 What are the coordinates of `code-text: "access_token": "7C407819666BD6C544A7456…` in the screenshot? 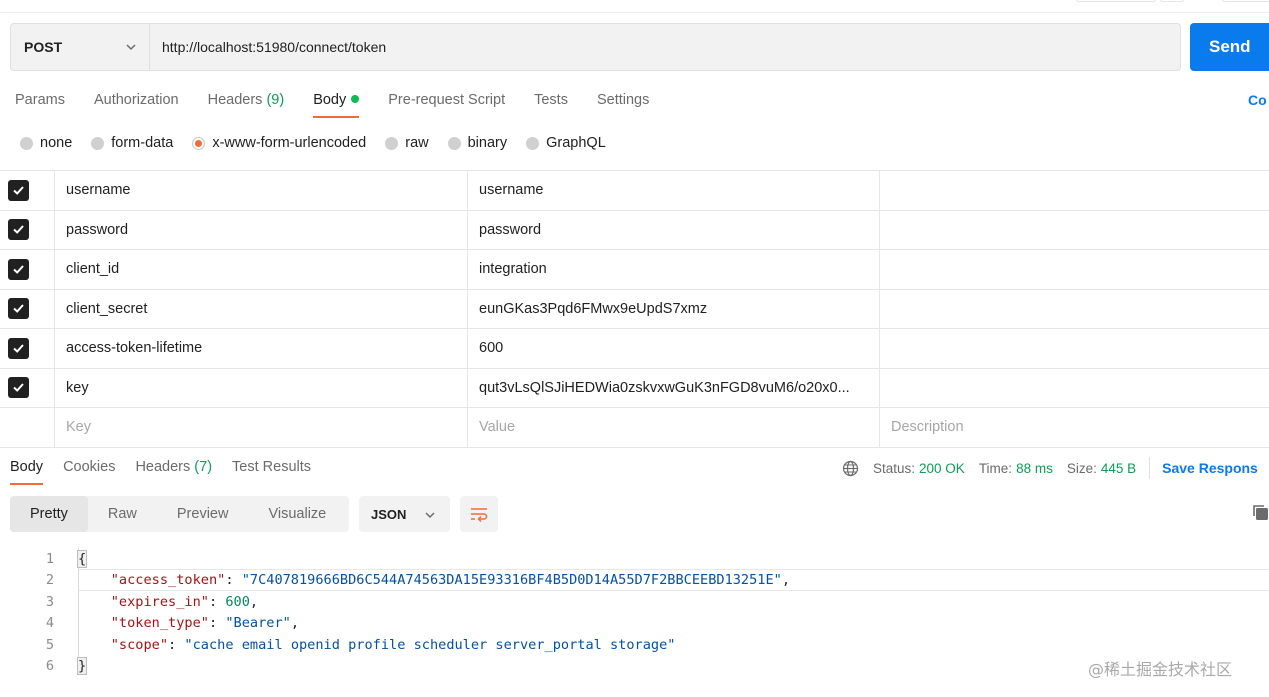 It's located at (450, 580).